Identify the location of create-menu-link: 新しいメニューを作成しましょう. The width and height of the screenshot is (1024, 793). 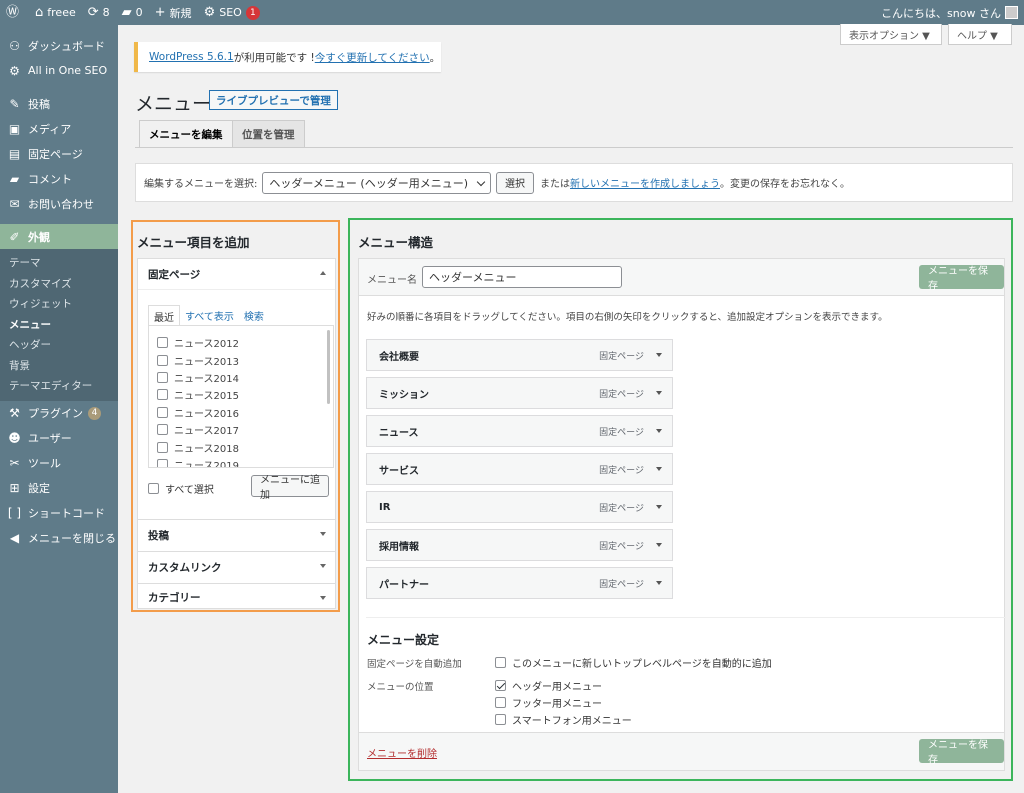
(645, 182).